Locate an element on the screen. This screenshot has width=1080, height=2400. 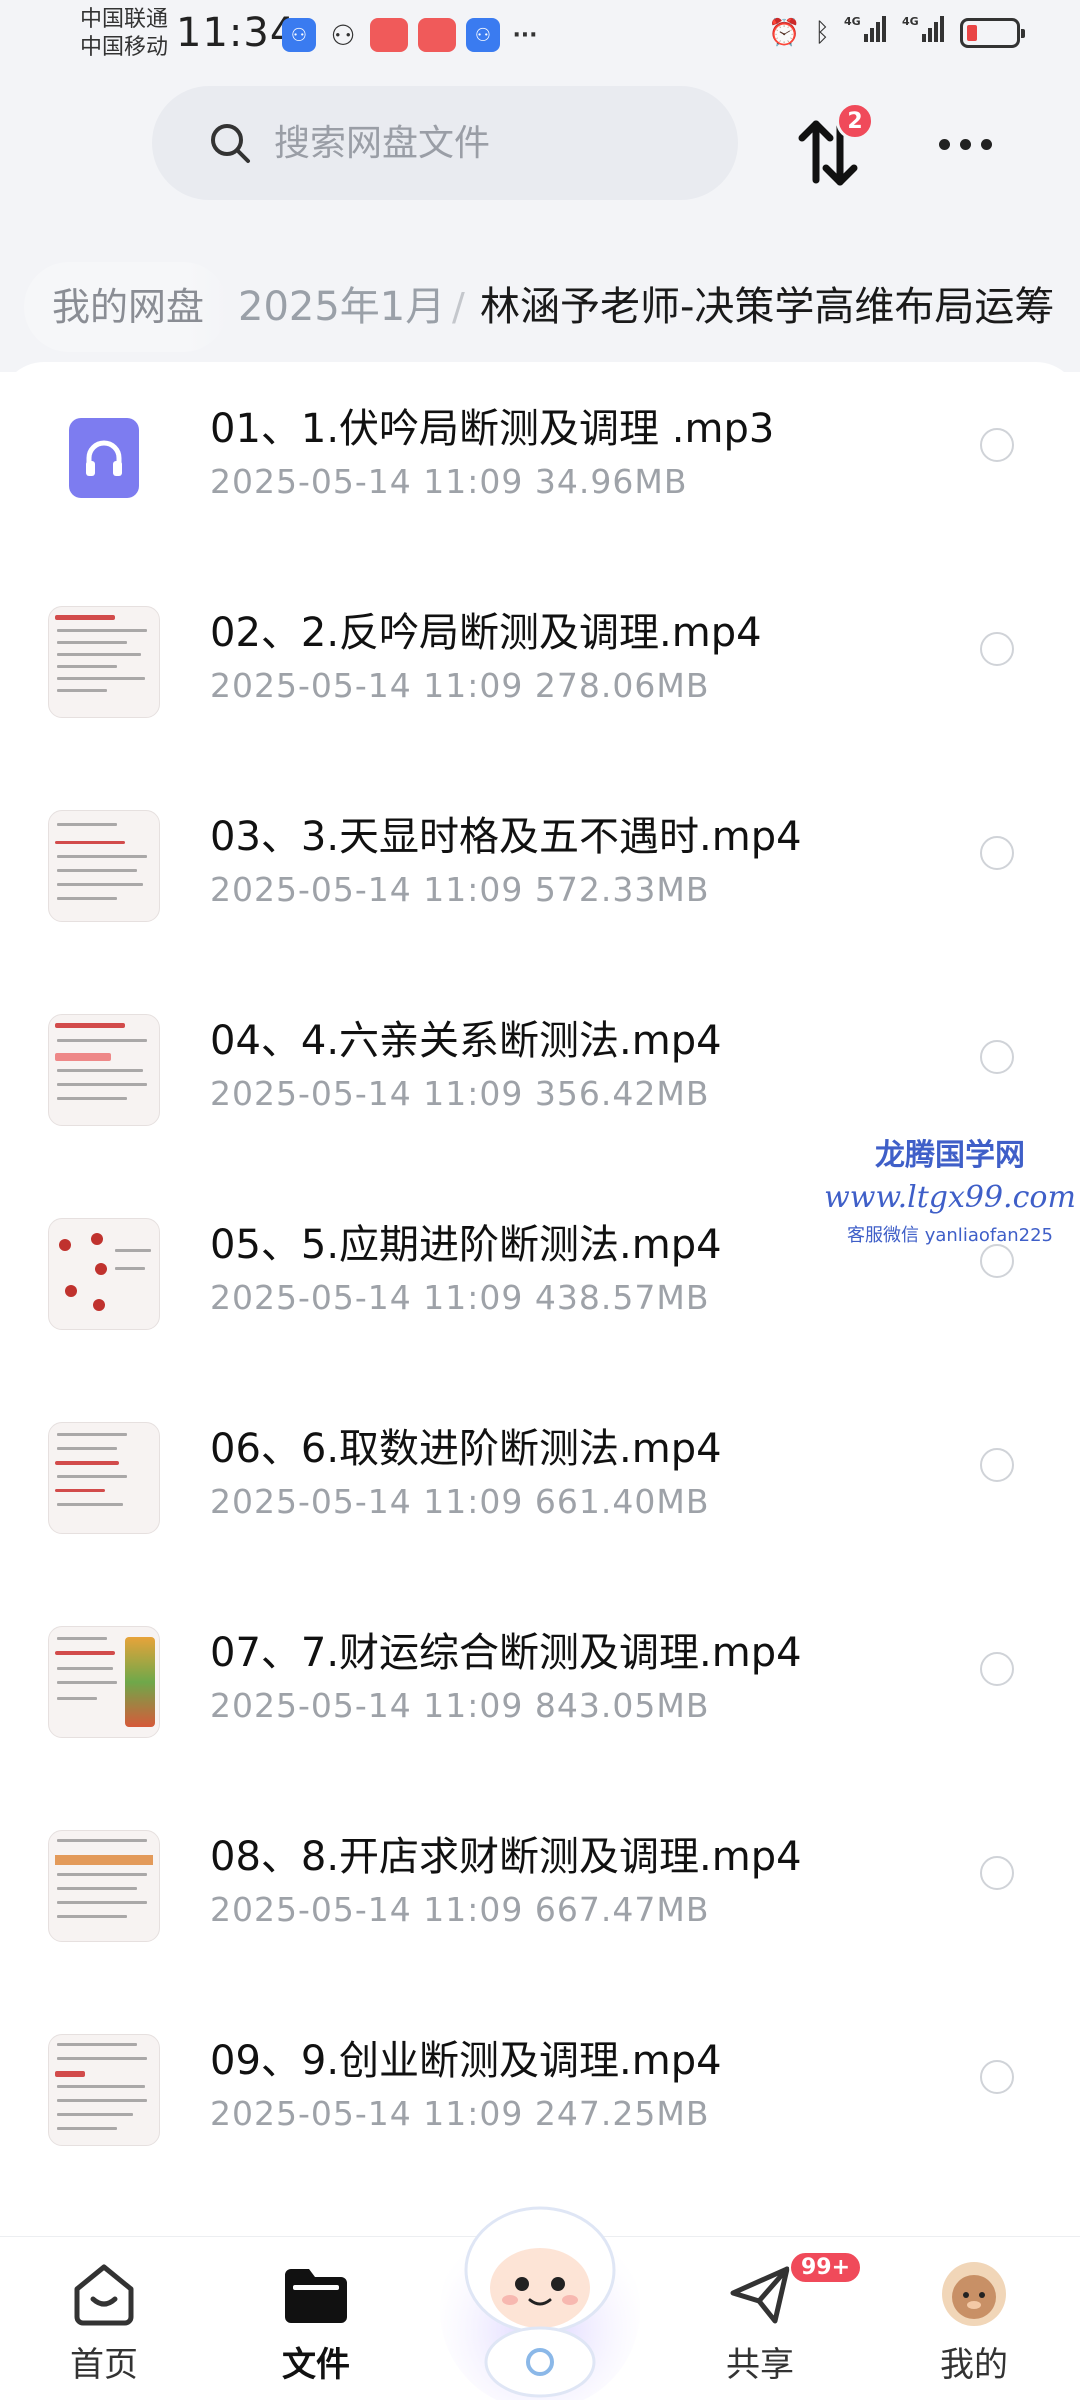
carrier-2: 中国移动 is located at coordinates (124, 47).